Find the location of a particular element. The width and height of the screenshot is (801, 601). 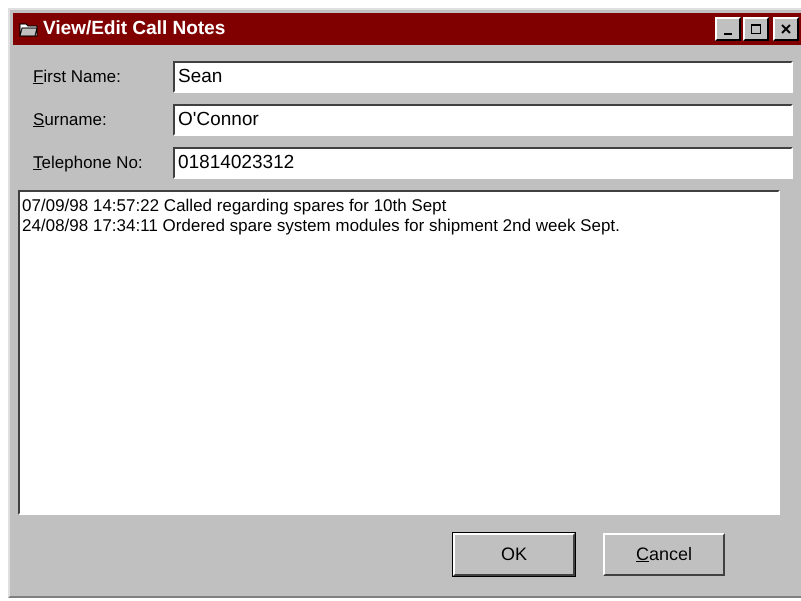

minimize-button is located at coordinates (728, 29).